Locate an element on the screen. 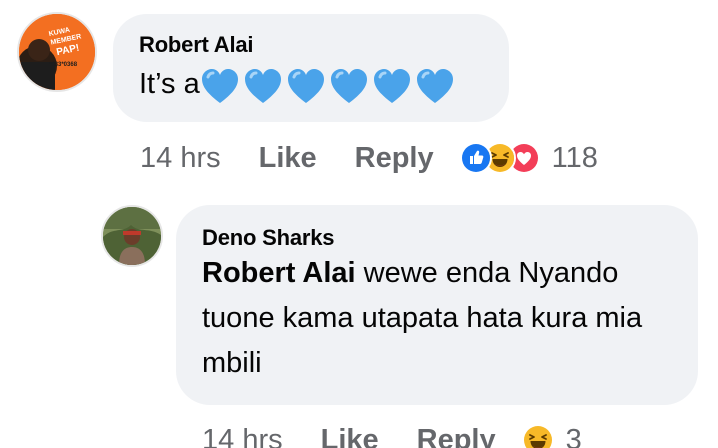 The height and width of the screenshot is (448, 718). avatar-image: KUWA MEMBER PAP! *483*0368 is located at coordinates (57, 52).